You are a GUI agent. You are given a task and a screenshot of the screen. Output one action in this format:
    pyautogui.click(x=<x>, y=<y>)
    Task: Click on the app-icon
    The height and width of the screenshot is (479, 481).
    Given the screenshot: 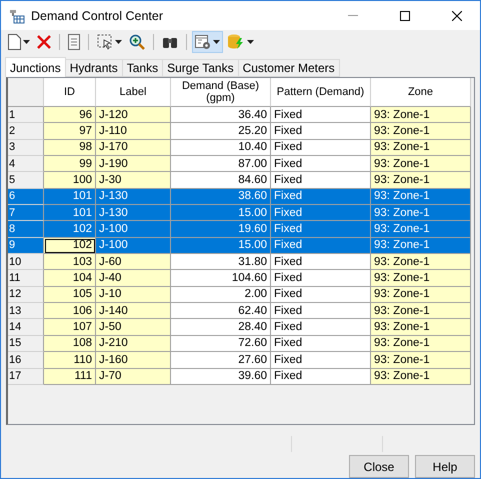 What is the action you would take?
    pyautogui.click(x=17, y=16)
    